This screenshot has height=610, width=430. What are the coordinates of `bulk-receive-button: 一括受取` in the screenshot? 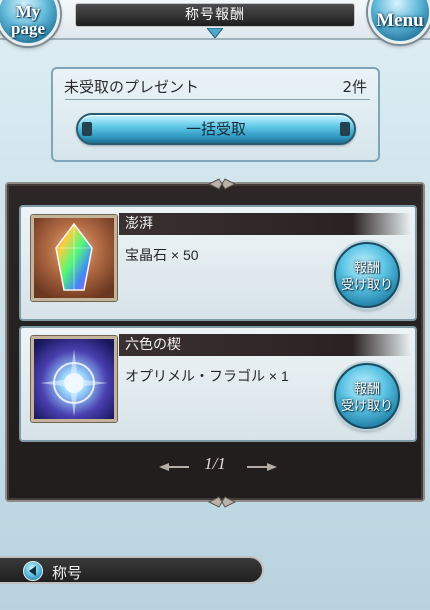 It's located at (216, 129).